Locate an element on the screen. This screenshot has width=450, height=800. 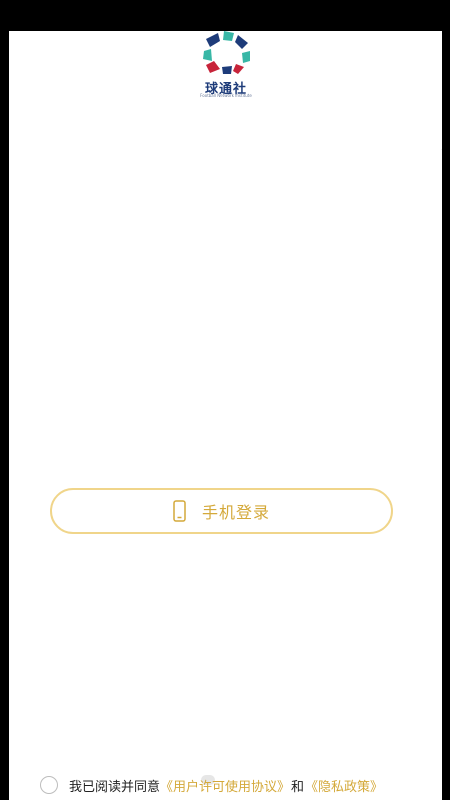
app-logo: 球通社 Football Network Institute is located at coordinates (226, 66).